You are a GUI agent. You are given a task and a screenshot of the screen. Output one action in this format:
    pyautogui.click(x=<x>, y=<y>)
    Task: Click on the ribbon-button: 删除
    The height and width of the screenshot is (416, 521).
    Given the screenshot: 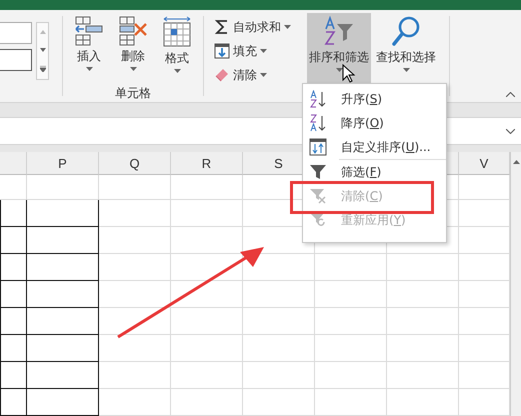 What is the action you would take?
    pyautogui.click(x=133, y=49)
    